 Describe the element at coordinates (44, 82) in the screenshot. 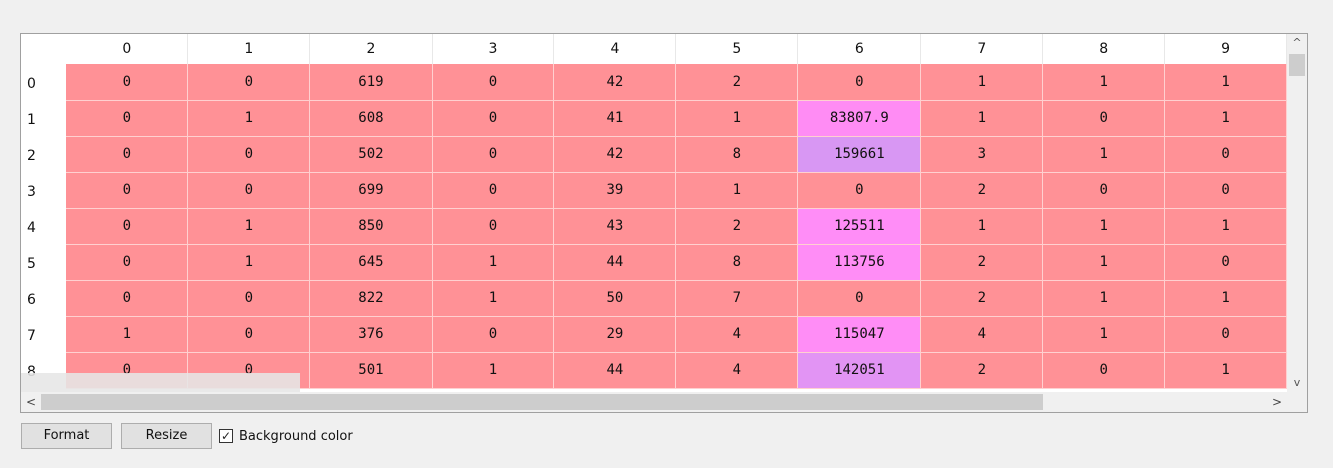

I see `row-index-header: 0` at that location.